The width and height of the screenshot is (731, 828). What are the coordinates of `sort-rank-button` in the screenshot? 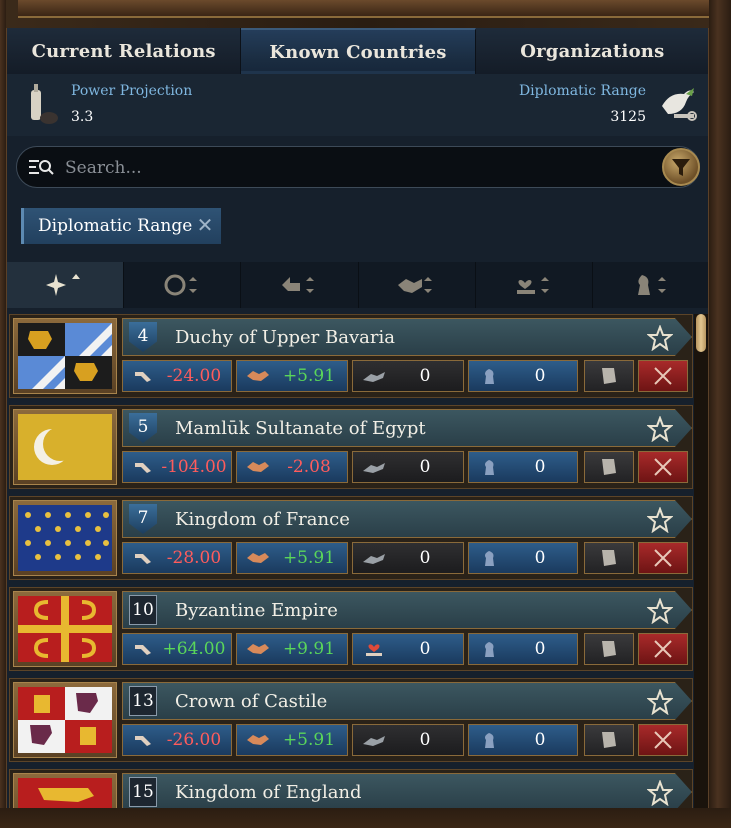 It's located at (66, 285).